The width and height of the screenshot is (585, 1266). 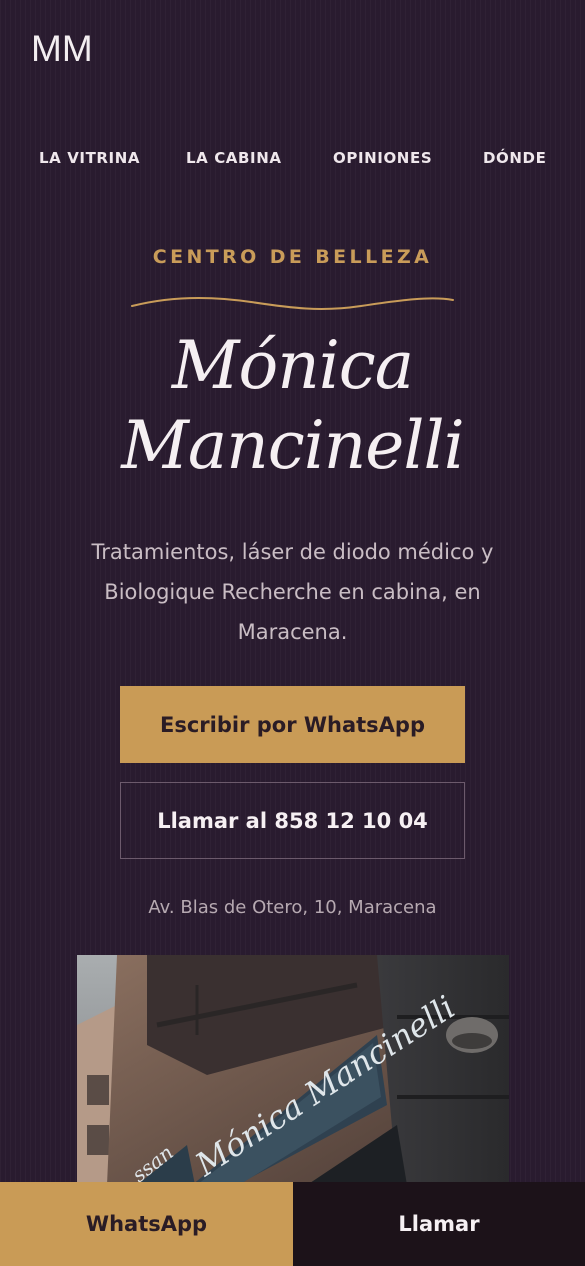 What do you see at coordinates (439, 1224) in the screenshot?
I see `bottom-call-button: Llamar` at bounding box center [439, 1224].